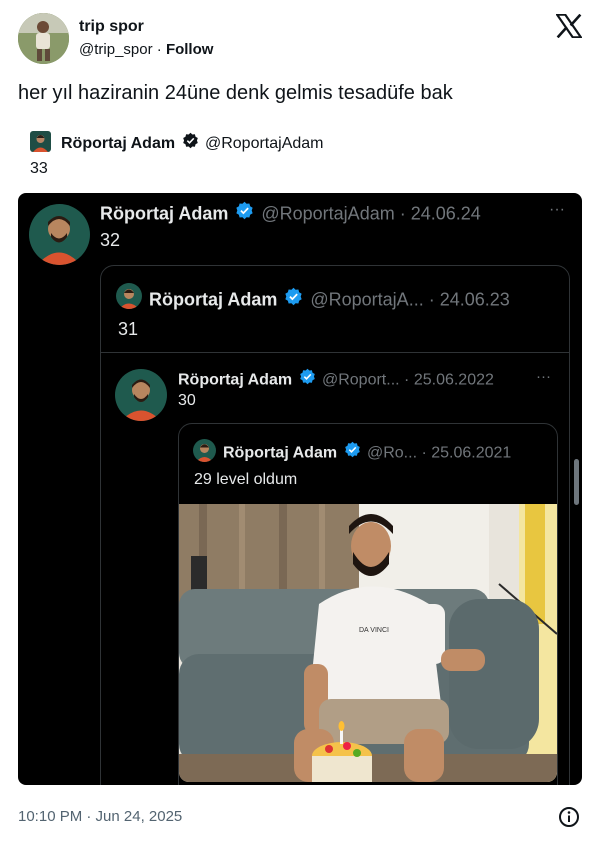 The height and width of the screenshot is (847, 600). What do you see at coordinates (116, 49) in the screenshot?
I see `author-handle: @trip_spor` at bounding box center [116, 49].